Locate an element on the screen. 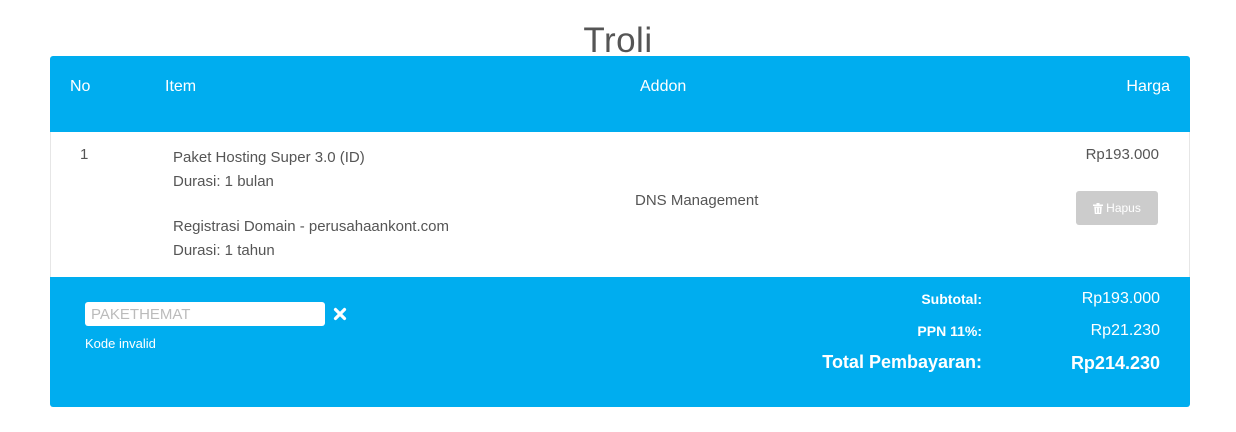  item-duration: Durasi: 1 bulan is located at coordinates (223, 181).